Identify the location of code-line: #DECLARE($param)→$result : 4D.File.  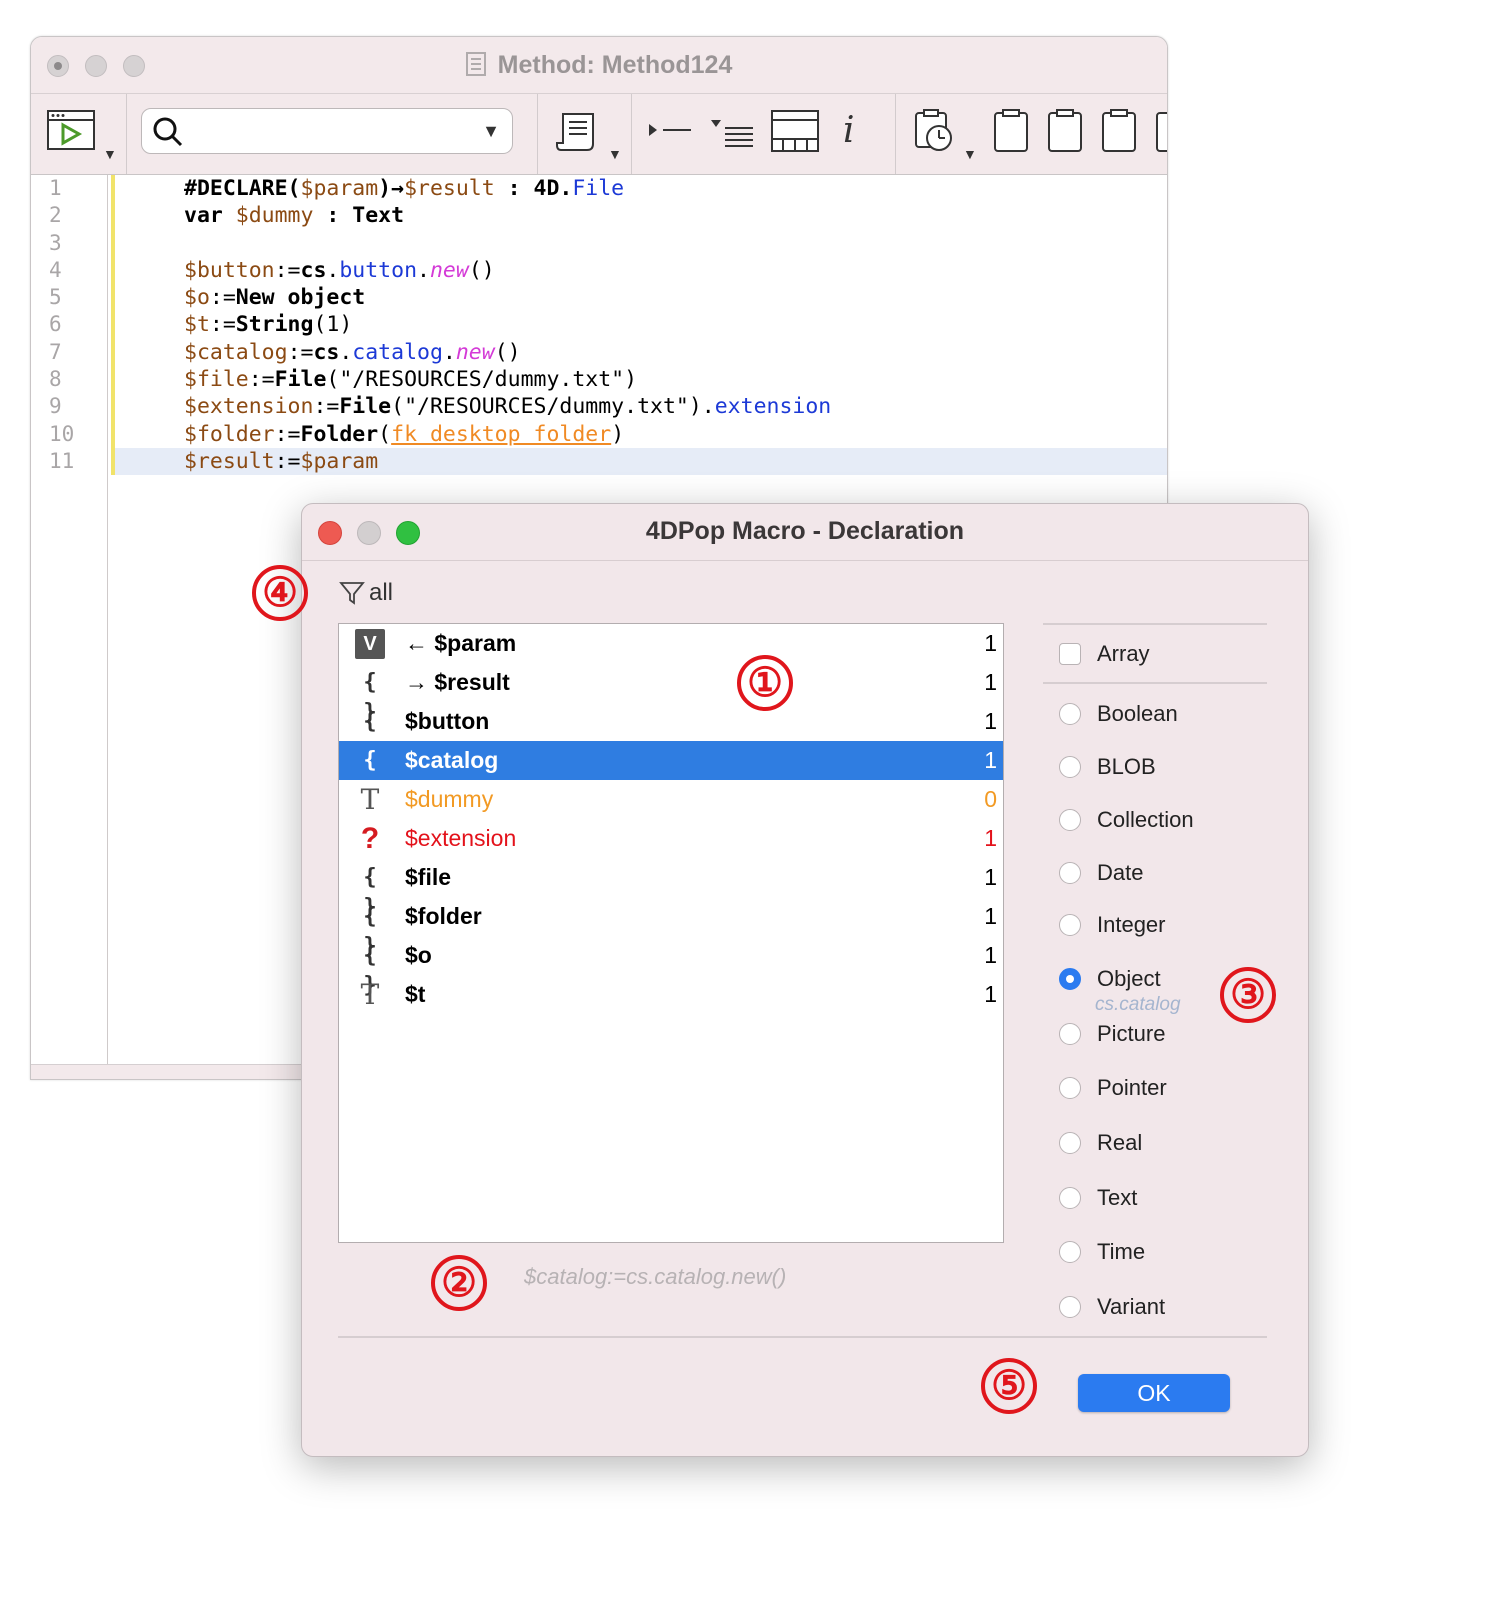
(641, 188).